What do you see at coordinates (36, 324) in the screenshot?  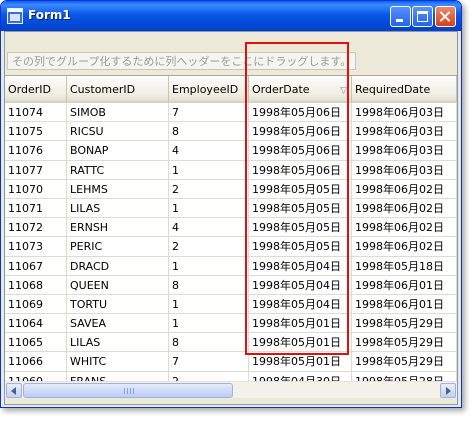 I see `cell-orderid: 11064` at bounding box center [36, 324].